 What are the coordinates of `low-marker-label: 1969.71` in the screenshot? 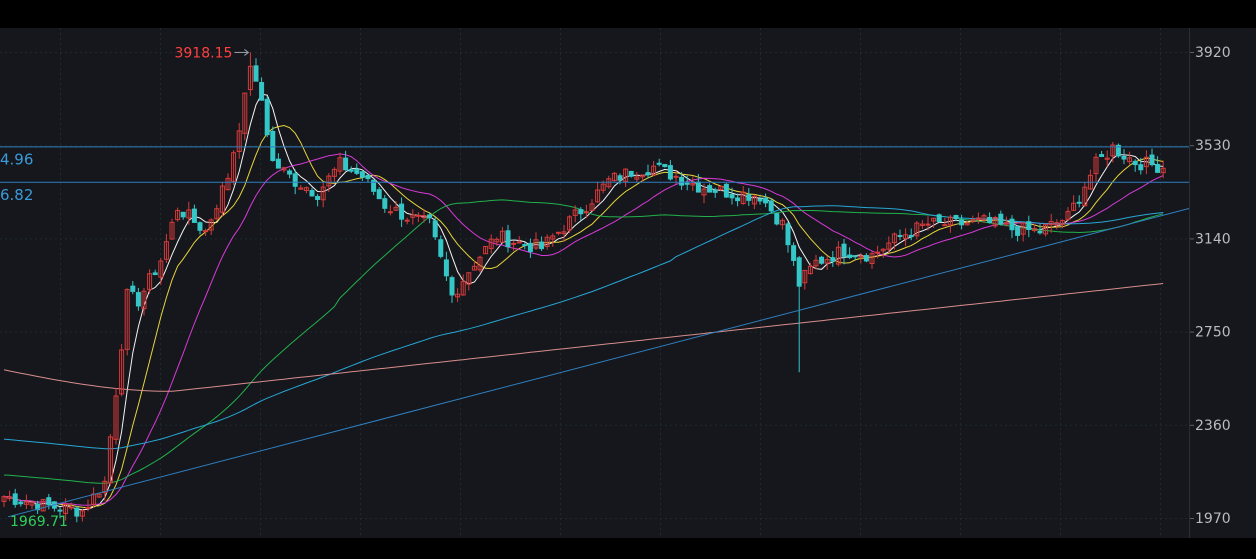 It's located at (39, 522).